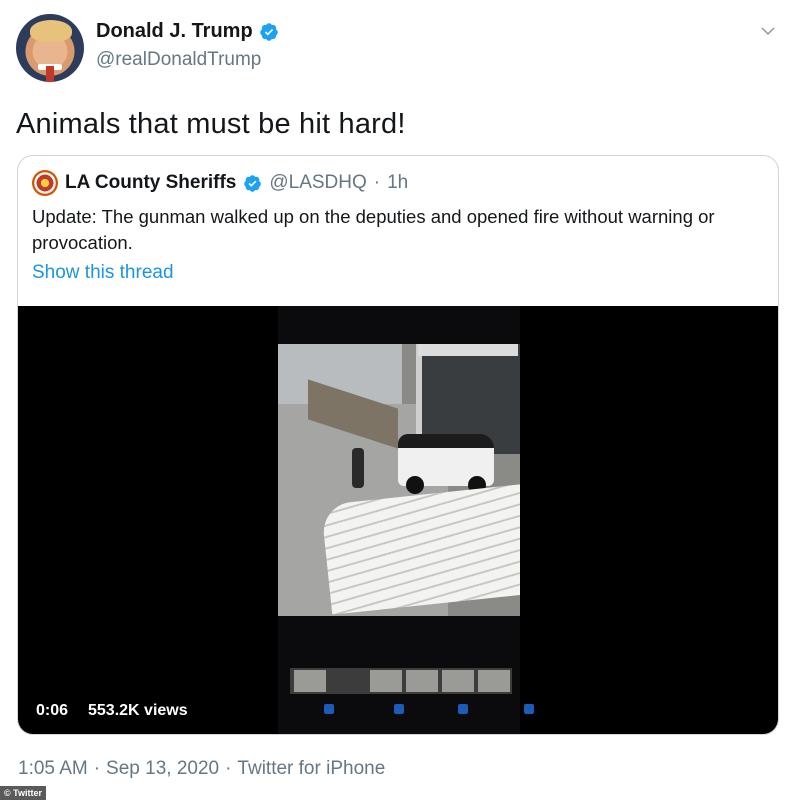 This screenshot has width=796, height=800. Describe the element at coordinates (45, 183) in the screenshot. I see `sheriff-logo-avatar` at that location.